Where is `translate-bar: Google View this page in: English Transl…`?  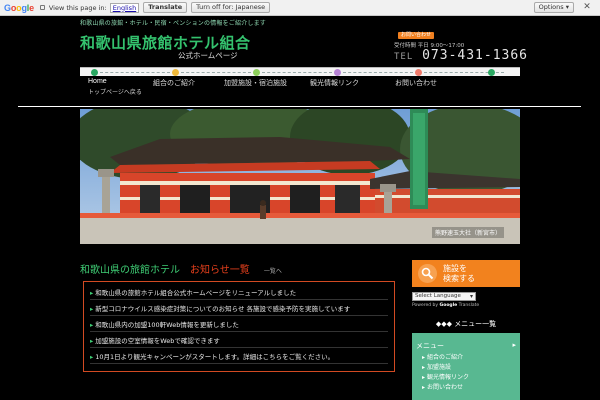
translate-bar: Google View this page in: English Transl… is located at coordinates (300, 8).